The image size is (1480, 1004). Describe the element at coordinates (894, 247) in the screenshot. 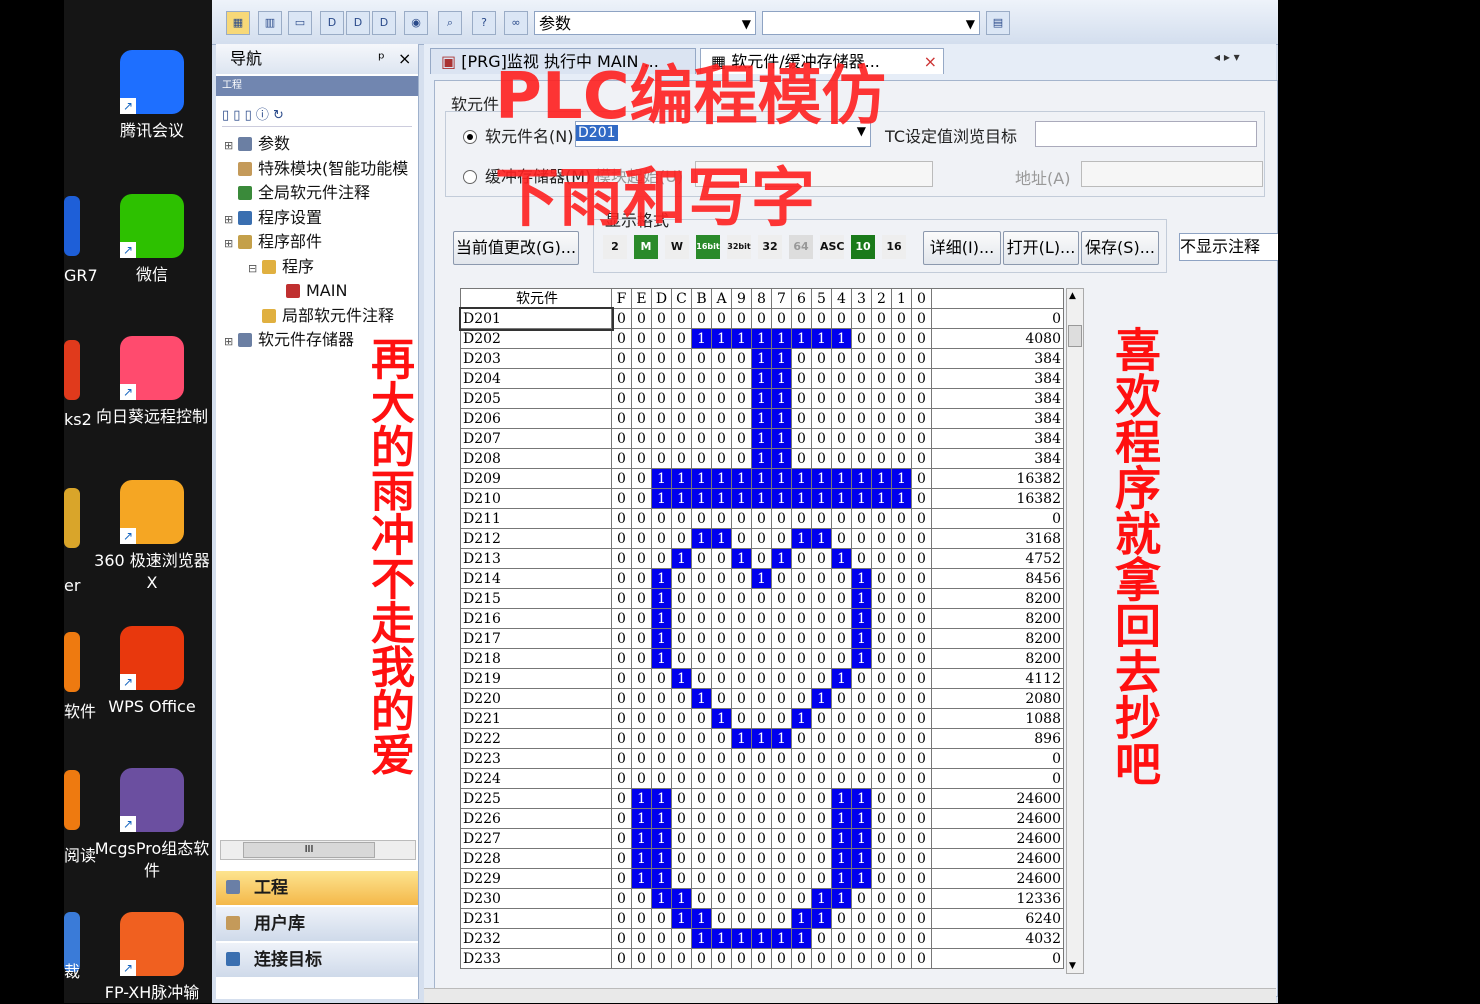

I see `format-button: 16` at that location.